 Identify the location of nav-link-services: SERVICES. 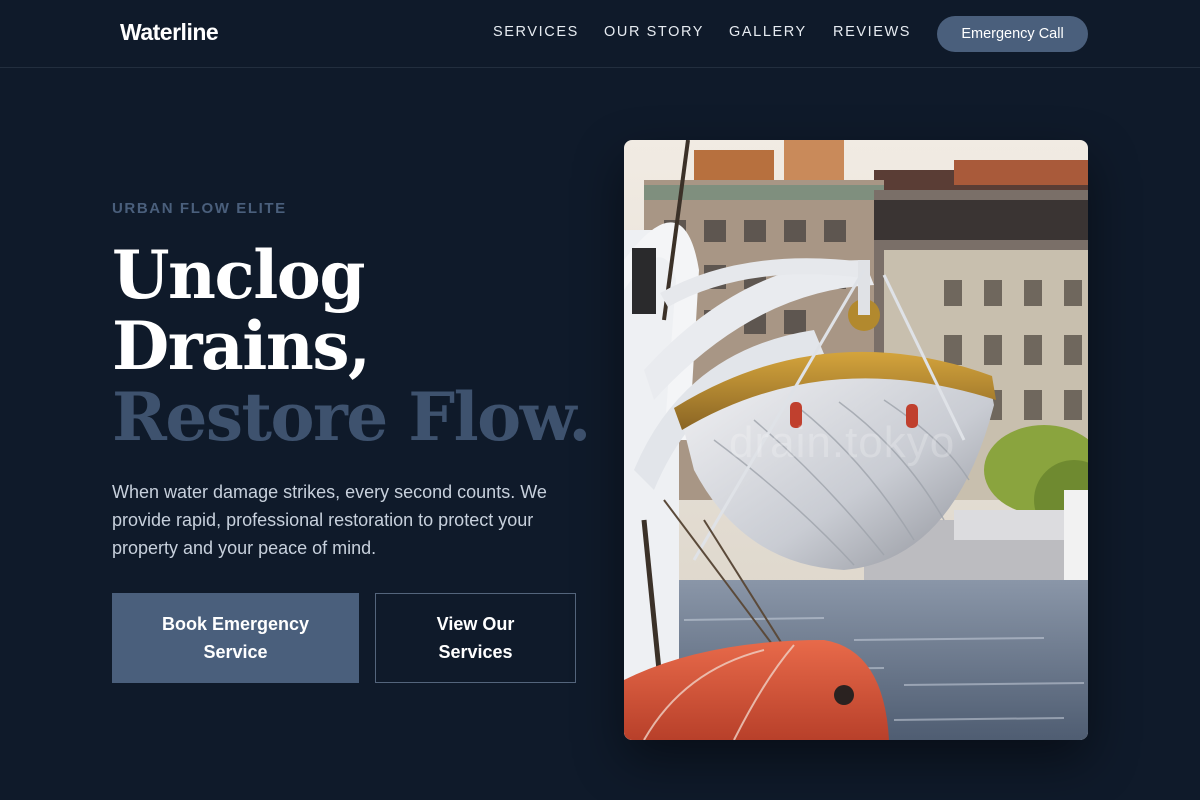
(536, 32).